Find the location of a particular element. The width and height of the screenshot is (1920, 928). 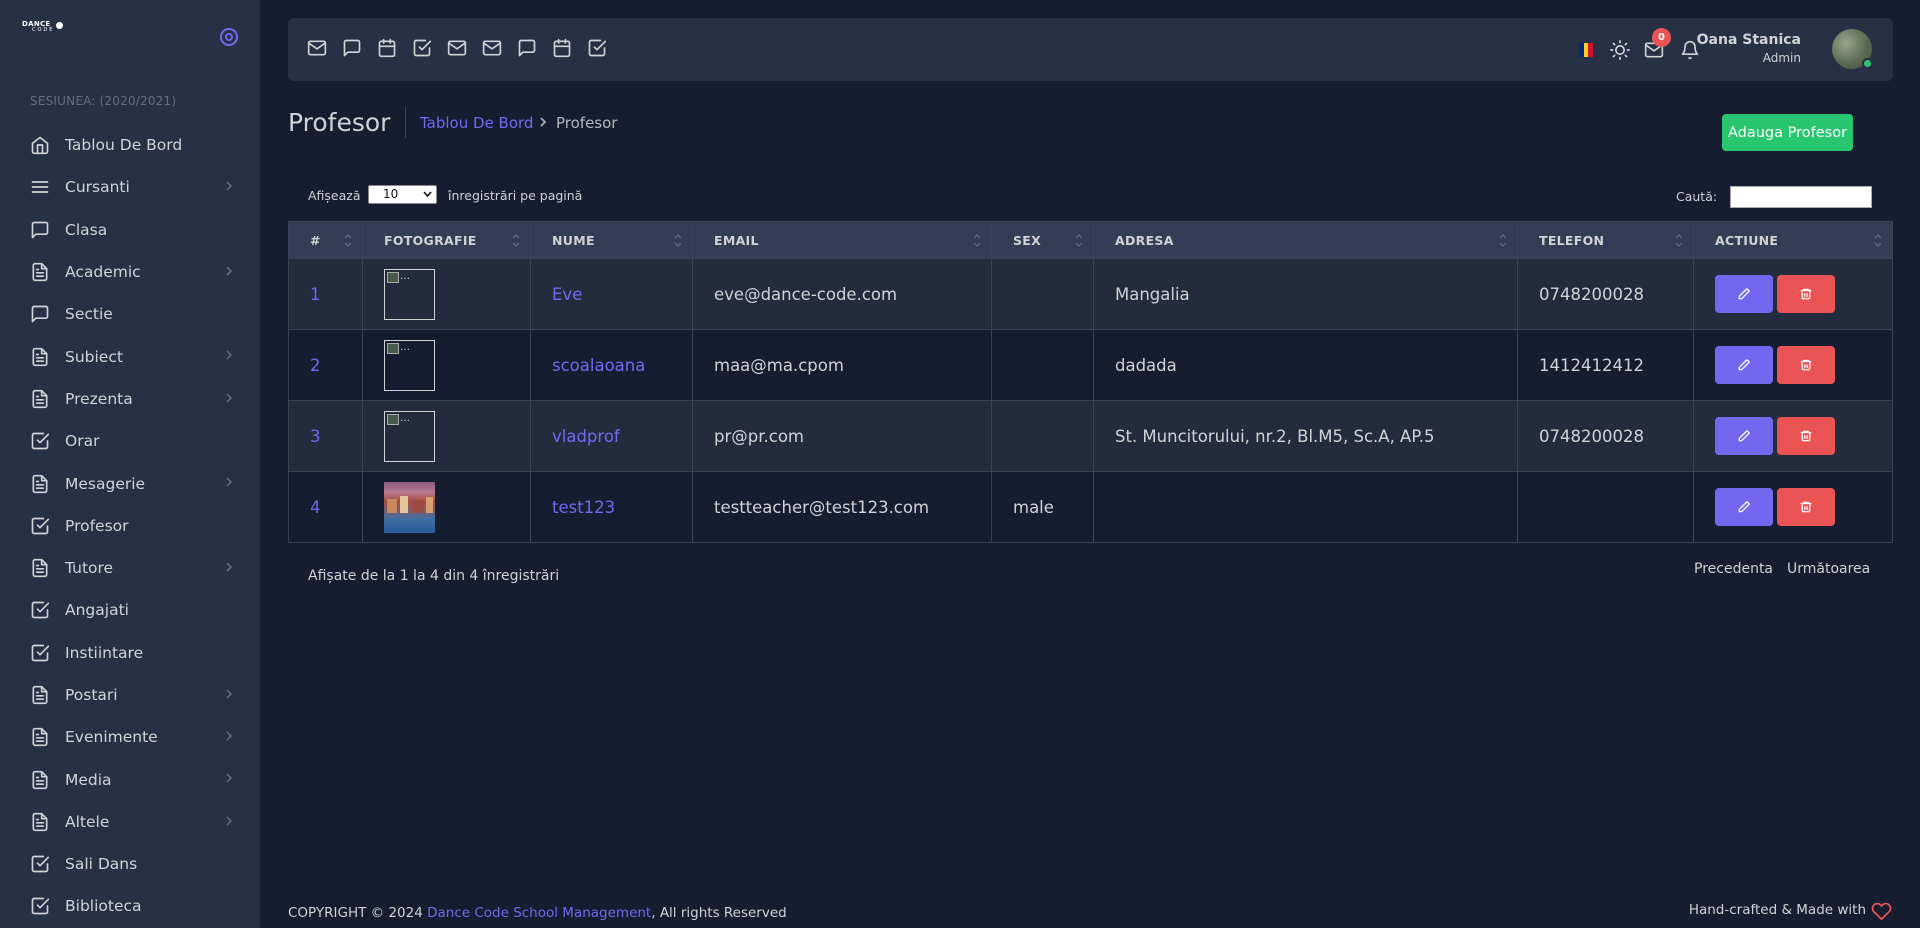

column-header: TELEFON is located at coordinates (1605, 240).